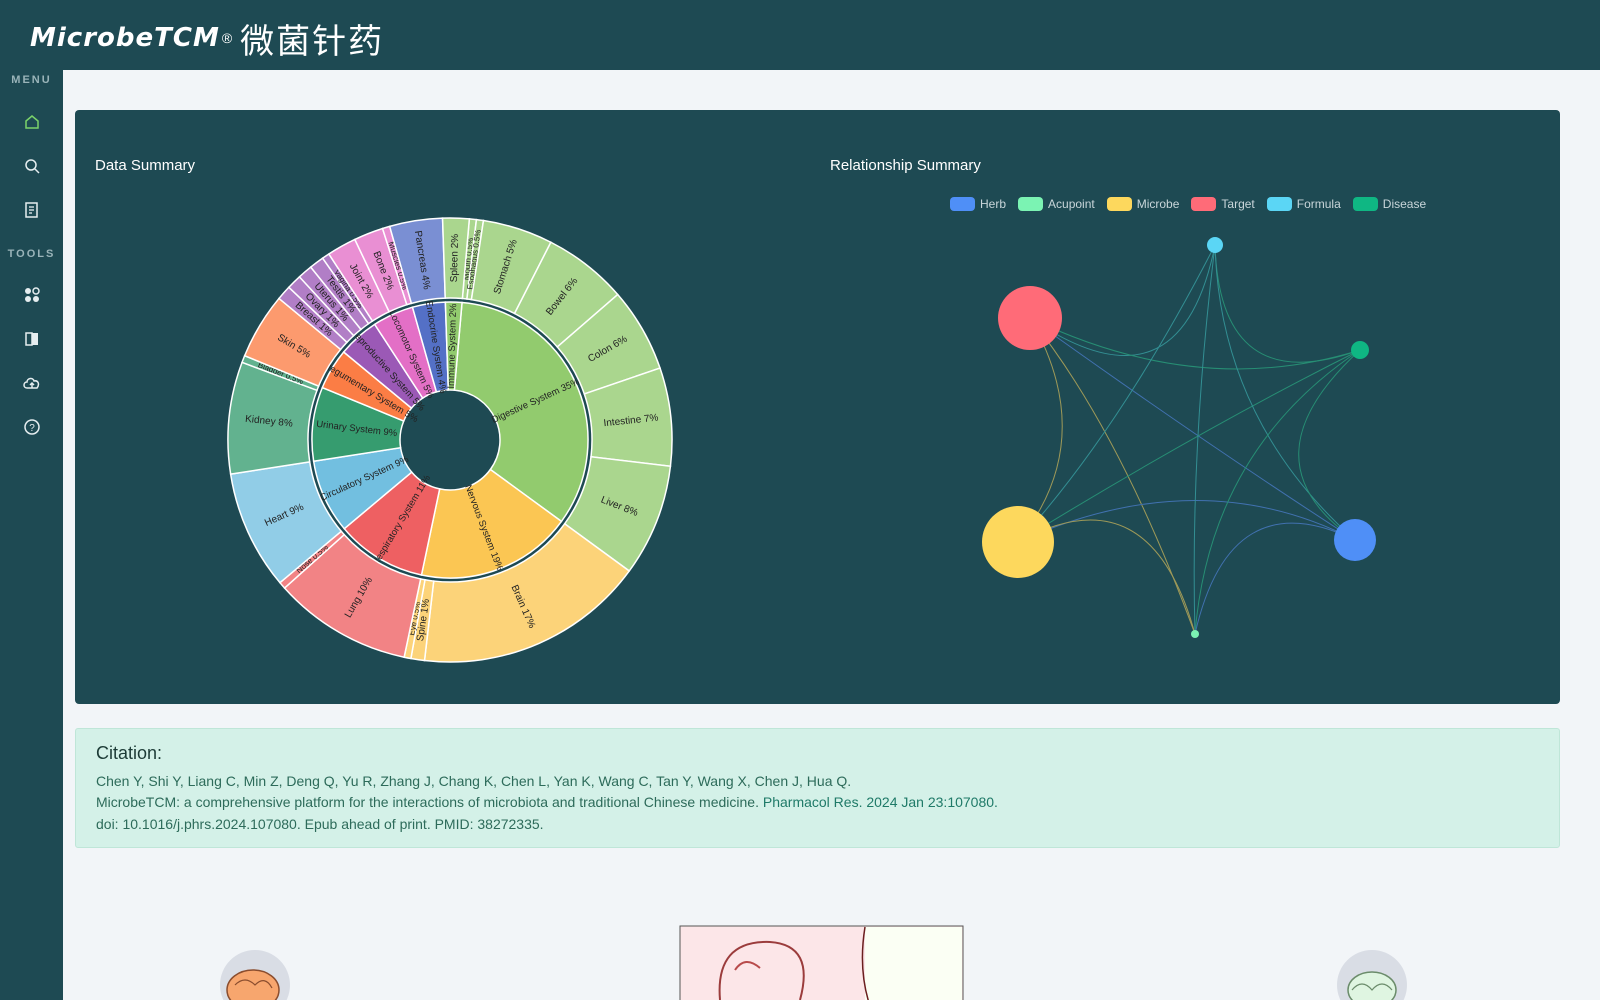  Describe the element at coordinates (880, 802) in the screenshot. I see `citation-journal: Pharmacol Res. 2024 Jan 23:107080.` at that location.